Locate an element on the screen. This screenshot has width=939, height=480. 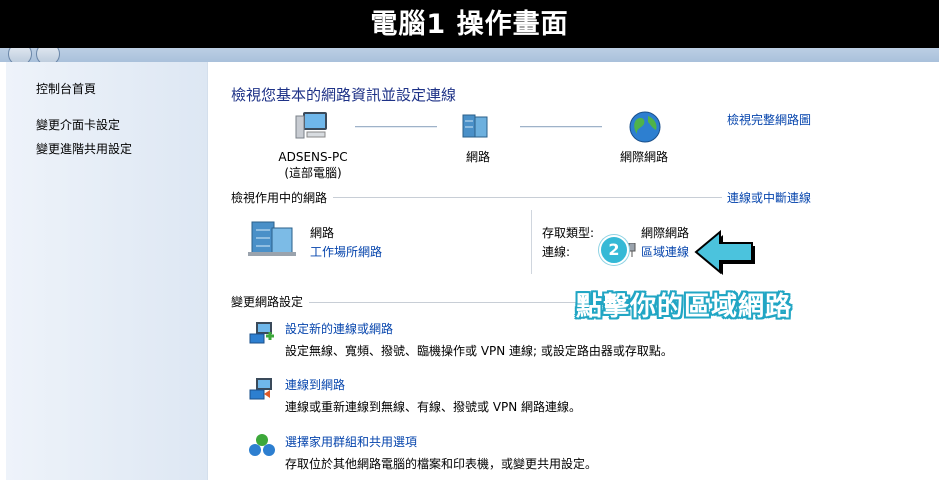
local-area-connection-link: 區域連線 is located at coordinates (665, 251).